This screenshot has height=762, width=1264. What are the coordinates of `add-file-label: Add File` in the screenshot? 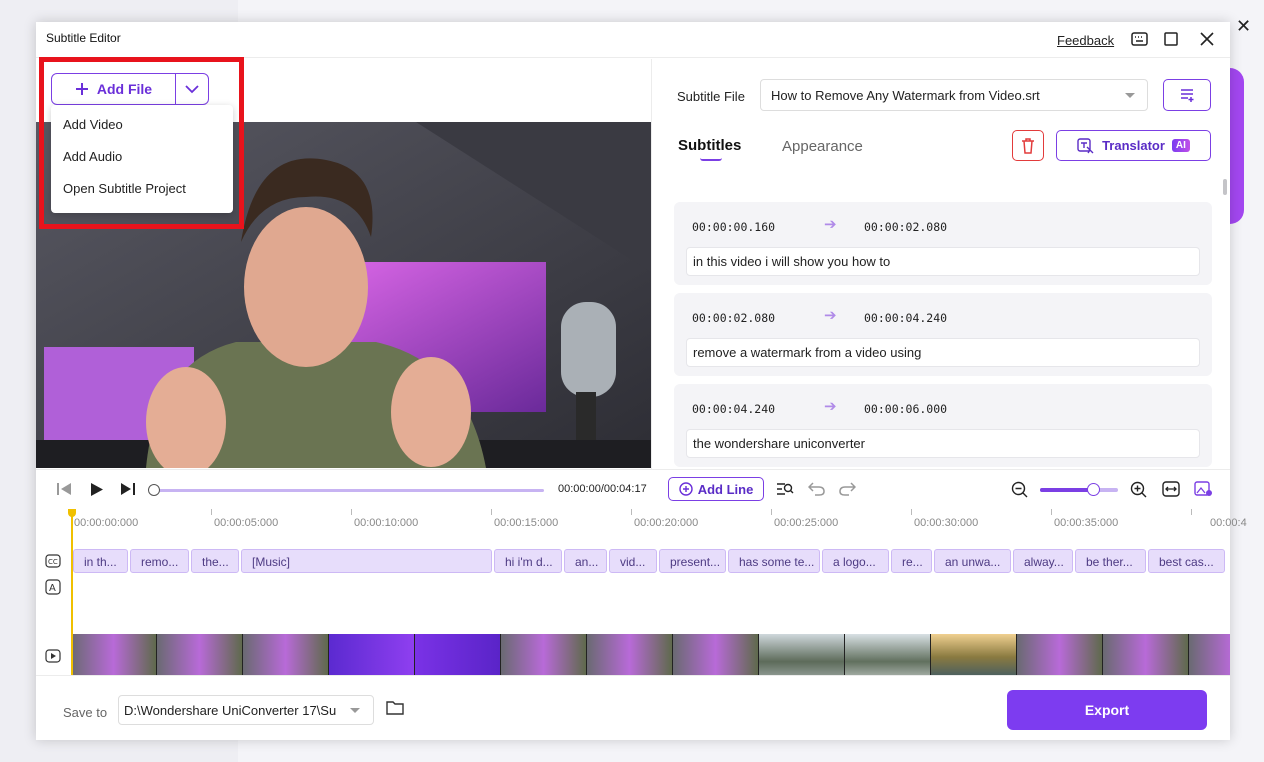 It's located at (124, 89).